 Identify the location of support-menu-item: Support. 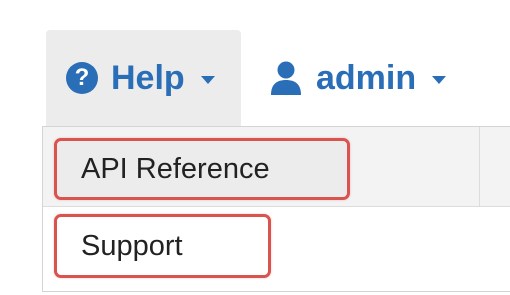
(162, 246).